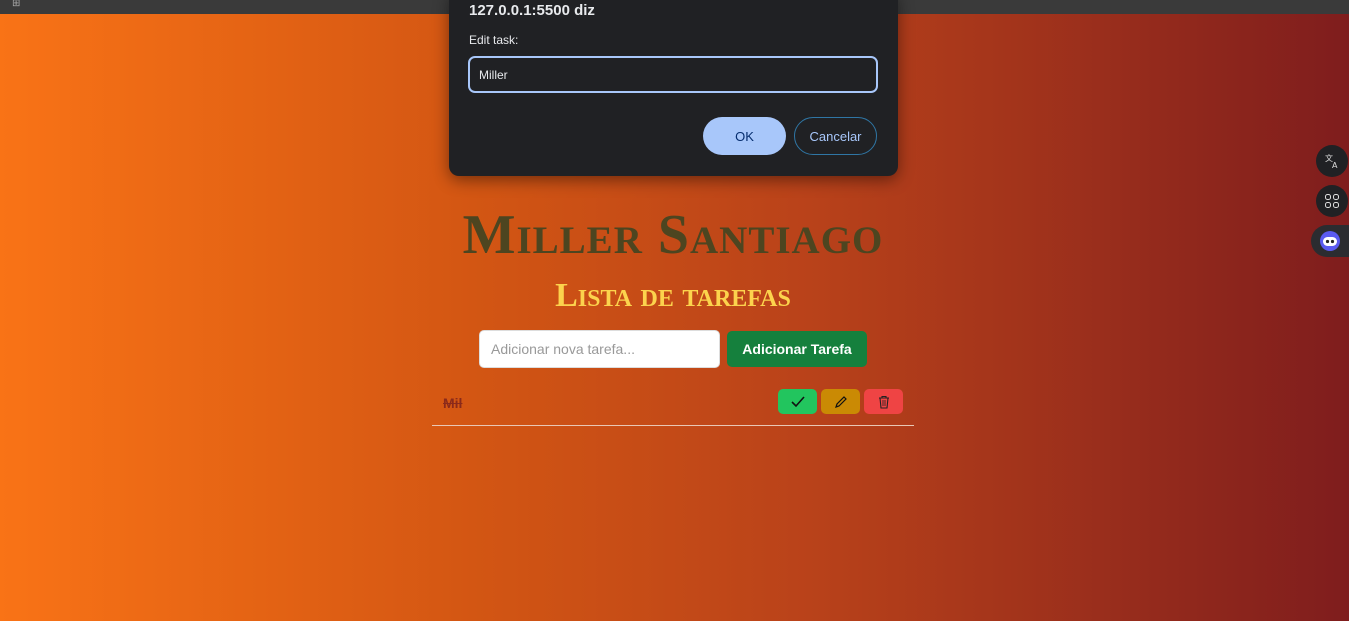 This screenshot has height=621, width=1349. I want to click on page-subtitle: Lista de tarefas, so click(673, 295).